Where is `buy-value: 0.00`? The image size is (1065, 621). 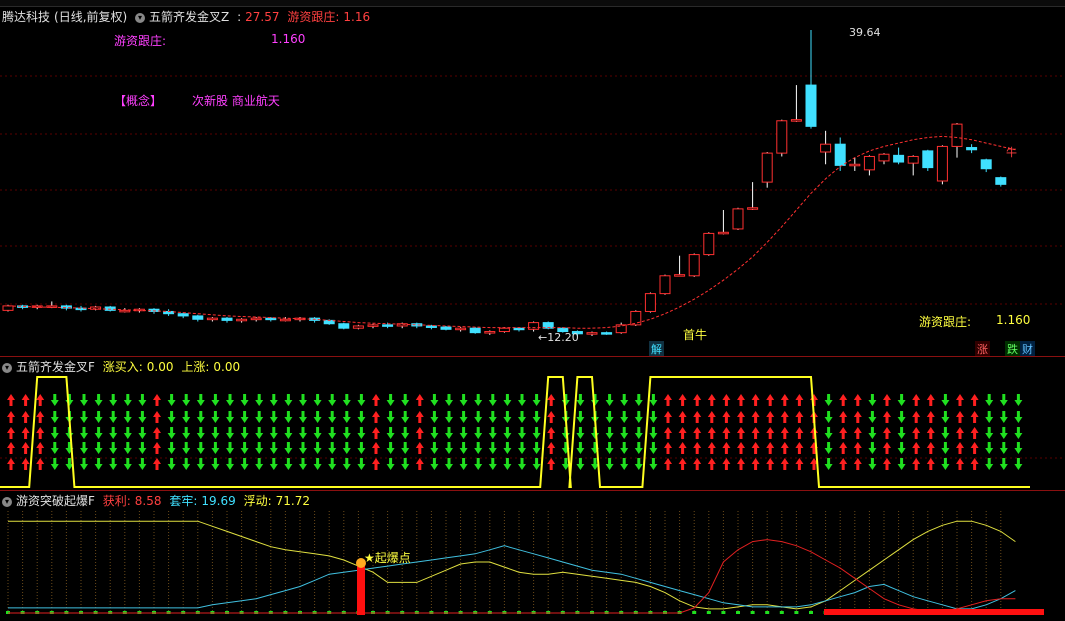
buy-value: 0.00 is located at coordinates (160, 367).